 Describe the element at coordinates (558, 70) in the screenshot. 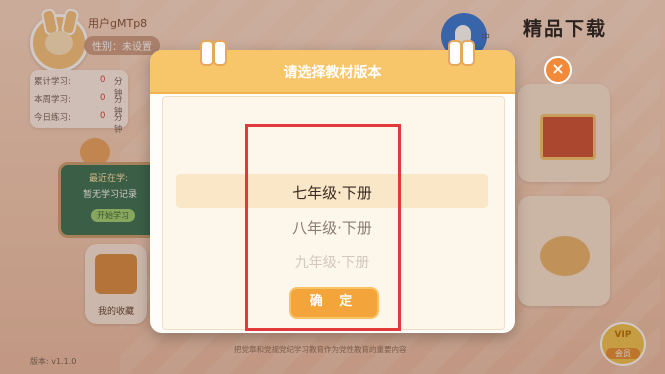

I see `close-icon: ×` at that location.